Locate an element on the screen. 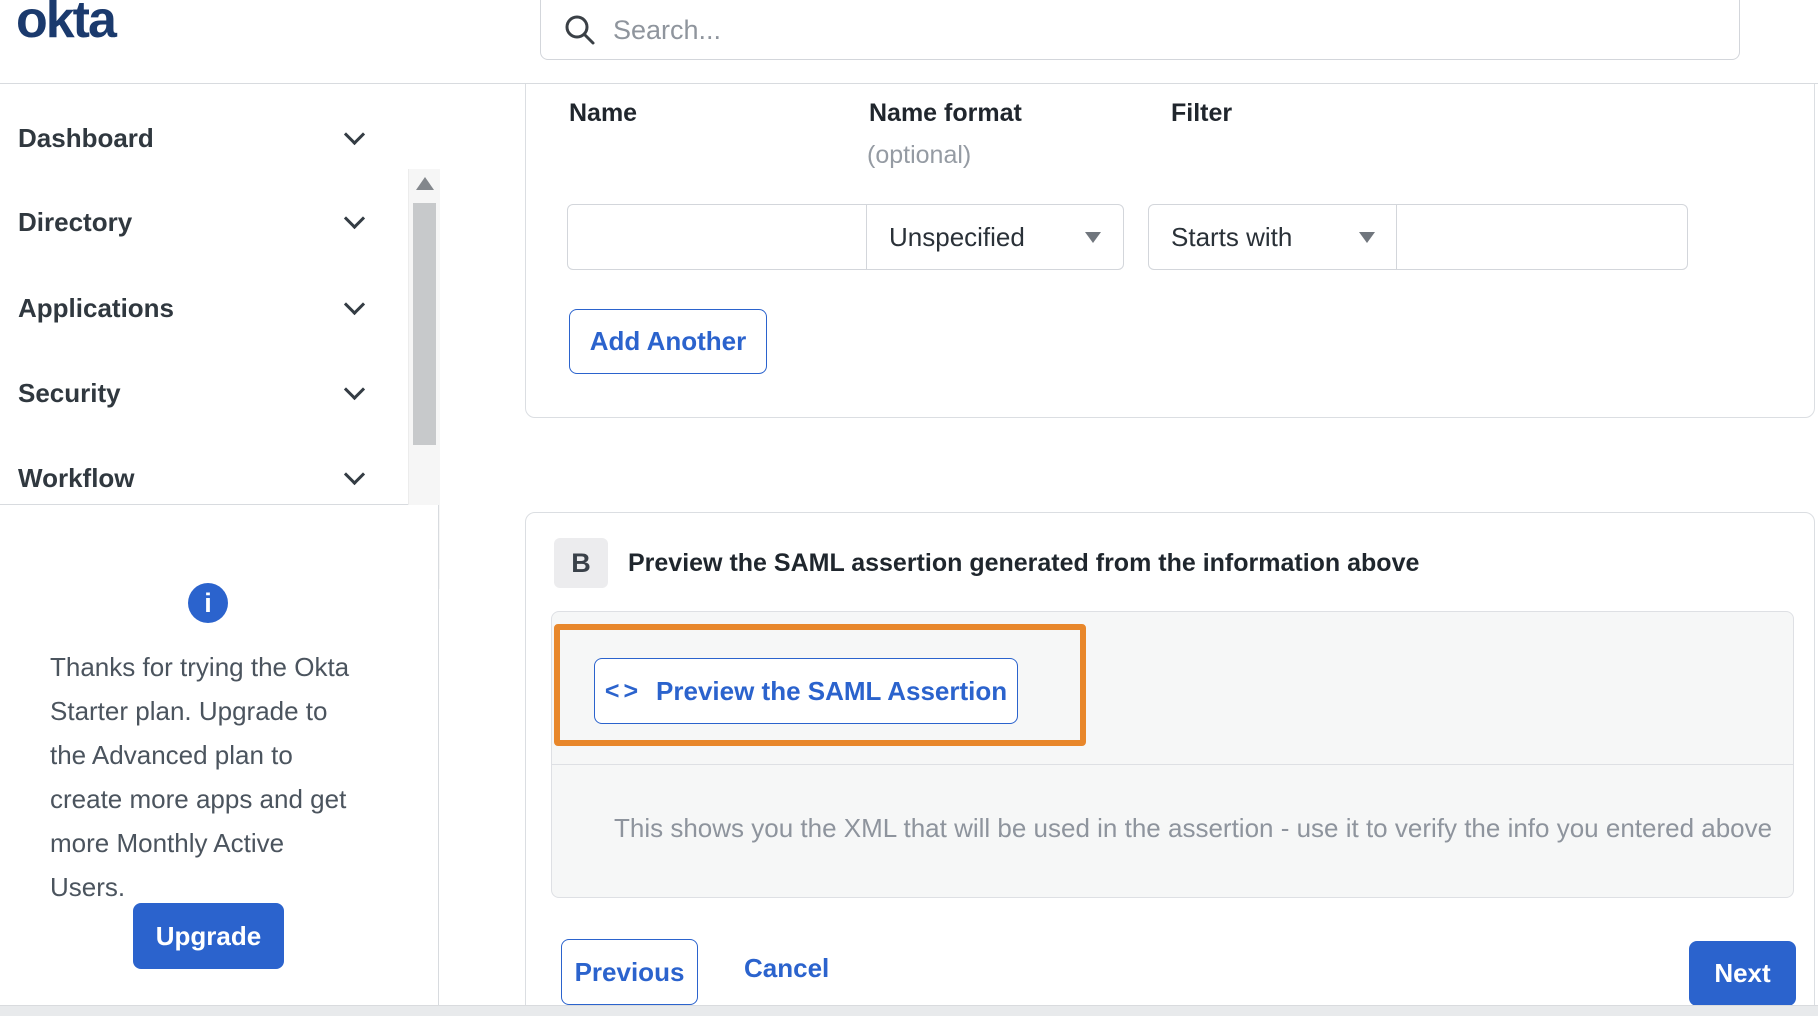 The height and width of the screenshot is (1016, 1818). preview-saml-assertion-button: <> Preview the SAML Assertion is located at coordinates (806, 691).